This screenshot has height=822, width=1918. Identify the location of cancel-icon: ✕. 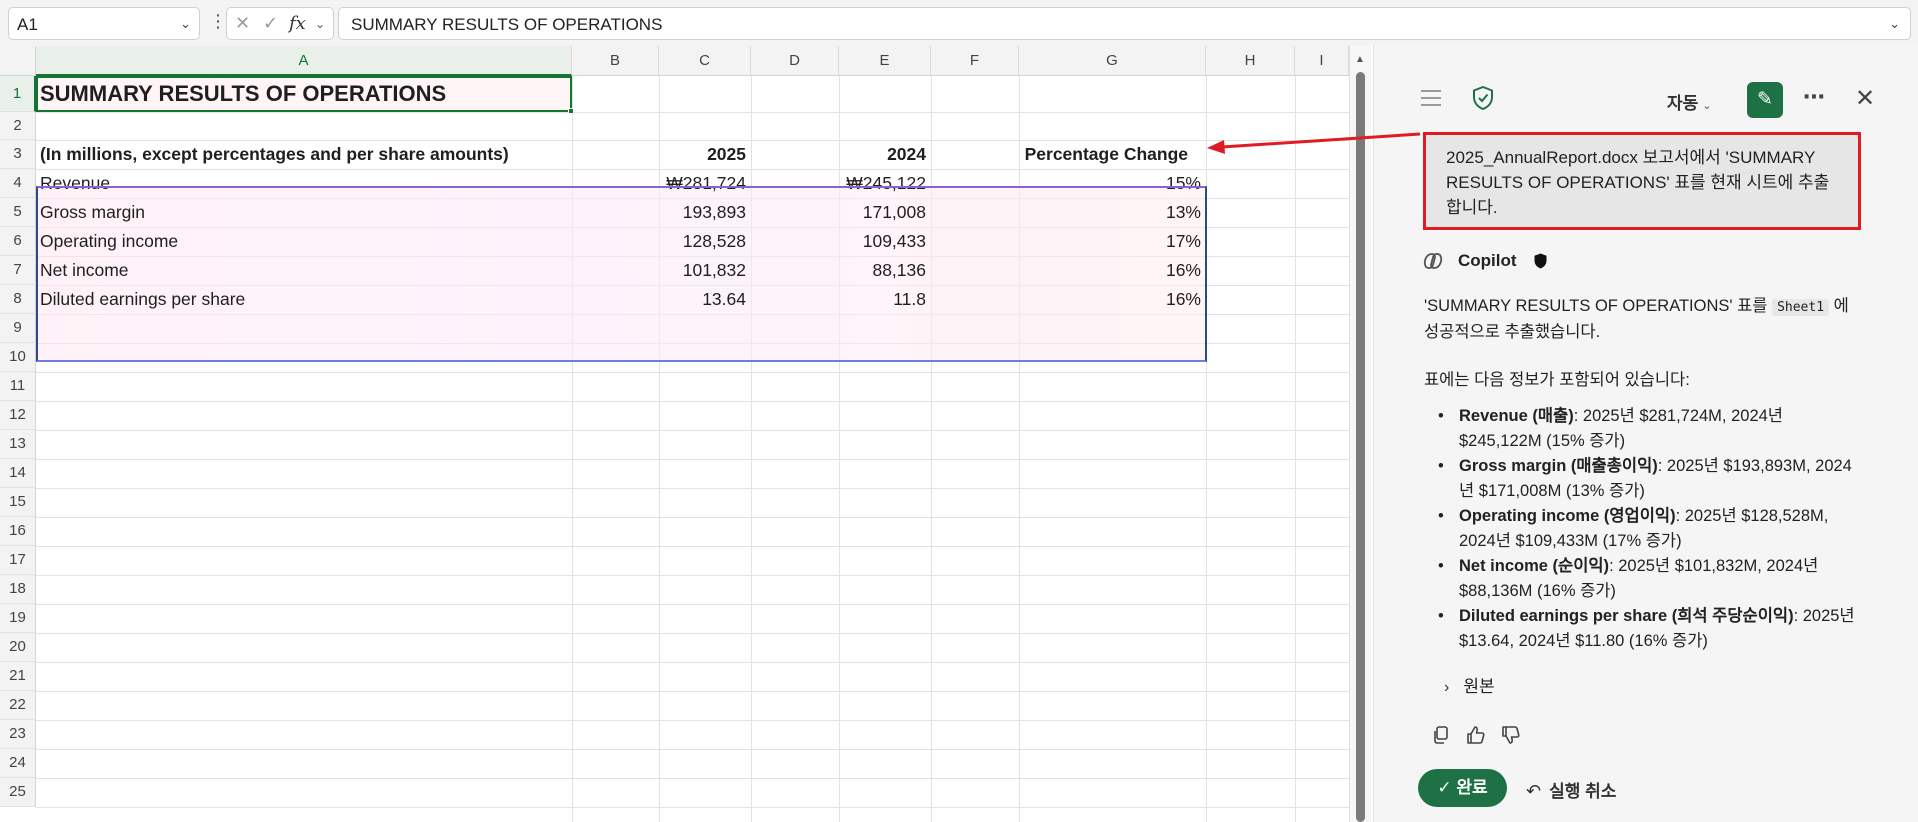
(242, 23).